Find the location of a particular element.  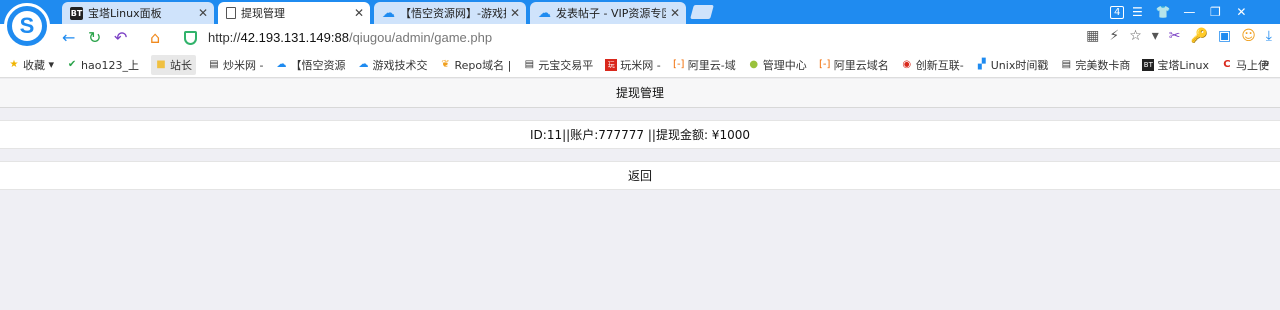

bookmark-favorites: ★ 收藏 ▾ is located at coordinates (31, 65).